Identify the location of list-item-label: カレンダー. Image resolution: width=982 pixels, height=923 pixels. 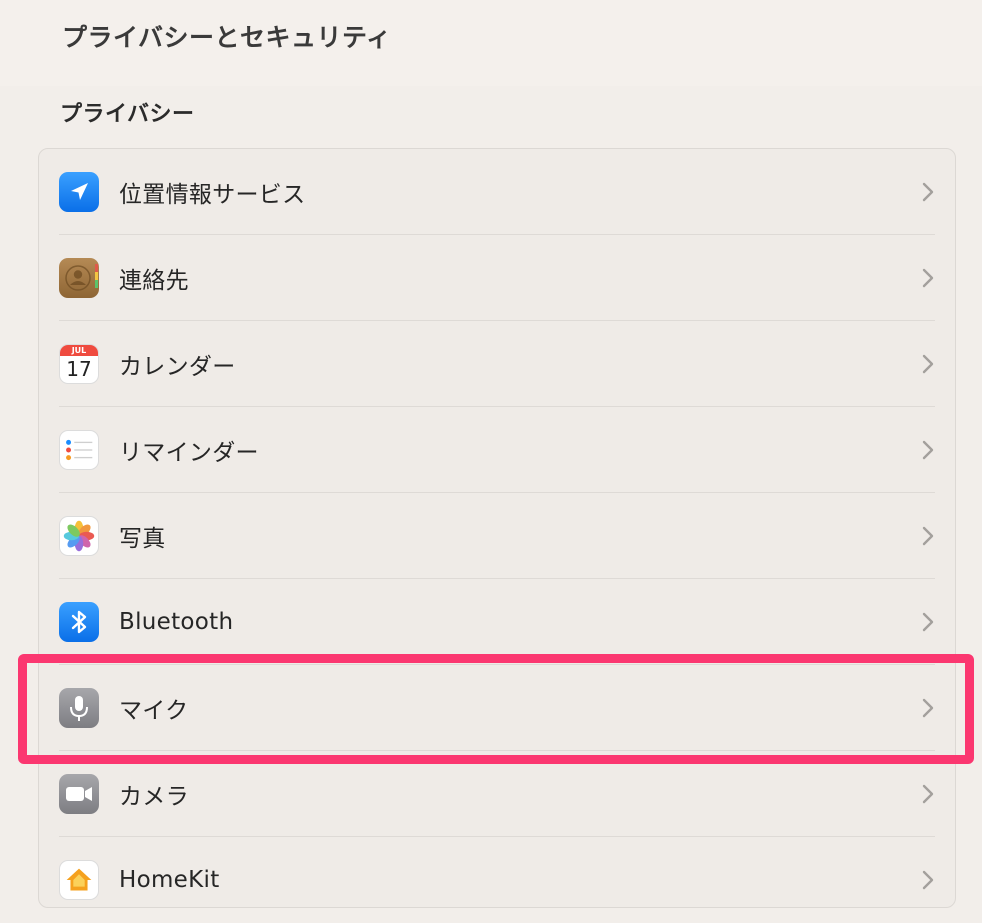
(177, 367).